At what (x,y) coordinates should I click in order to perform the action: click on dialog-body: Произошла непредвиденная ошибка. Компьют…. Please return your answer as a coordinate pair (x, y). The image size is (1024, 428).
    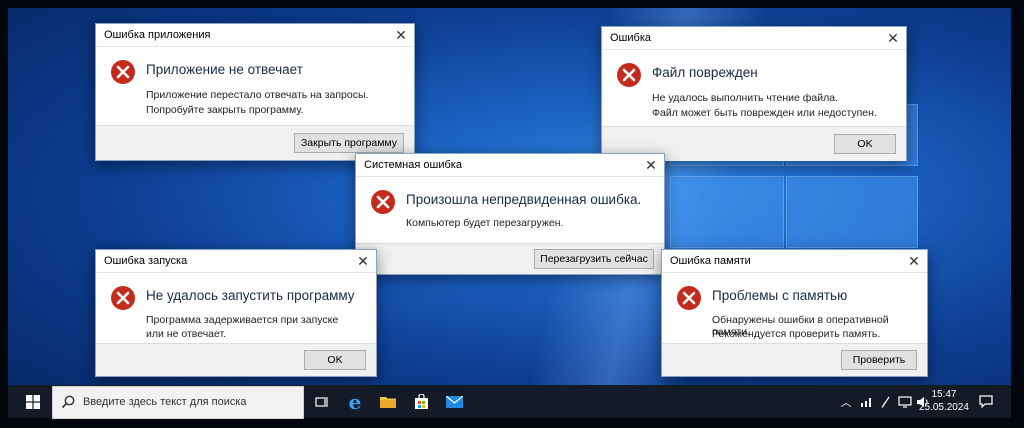
    Looking at the image, I should click on (510, 210).